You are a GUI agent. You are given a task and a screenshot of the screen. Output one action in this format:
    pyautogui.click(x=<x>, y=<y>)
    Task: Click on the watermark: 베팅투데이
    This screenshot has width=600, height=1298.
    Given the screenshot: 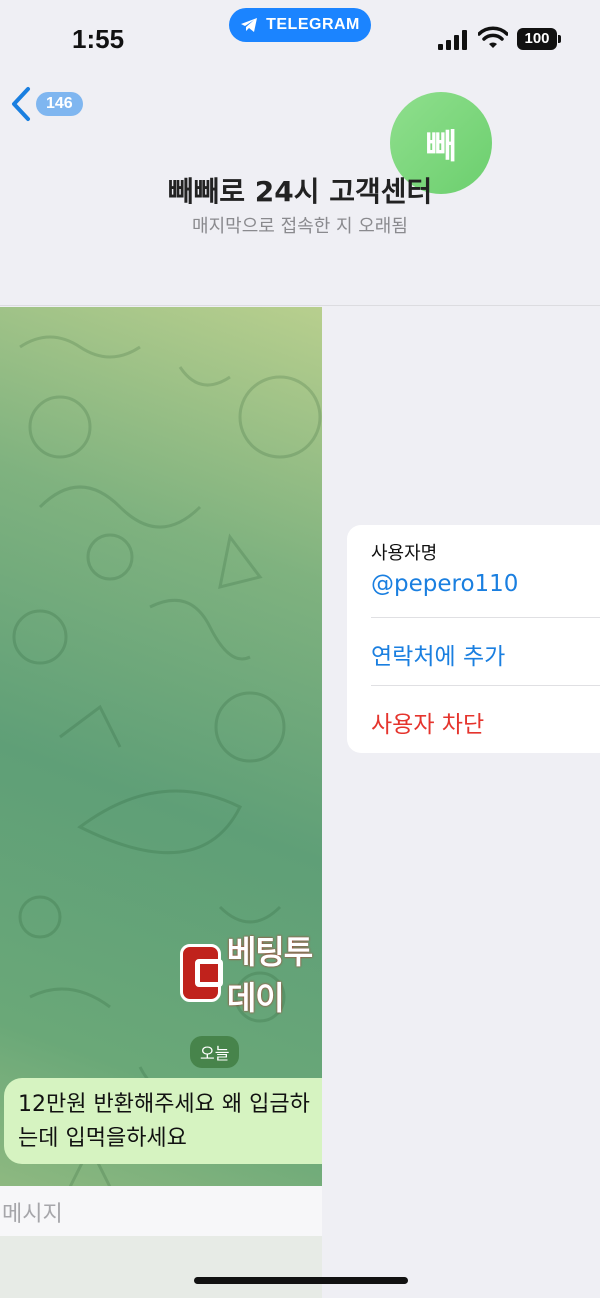 What is the action you would take?
    pyautogui.click(x=251, y=973)
    